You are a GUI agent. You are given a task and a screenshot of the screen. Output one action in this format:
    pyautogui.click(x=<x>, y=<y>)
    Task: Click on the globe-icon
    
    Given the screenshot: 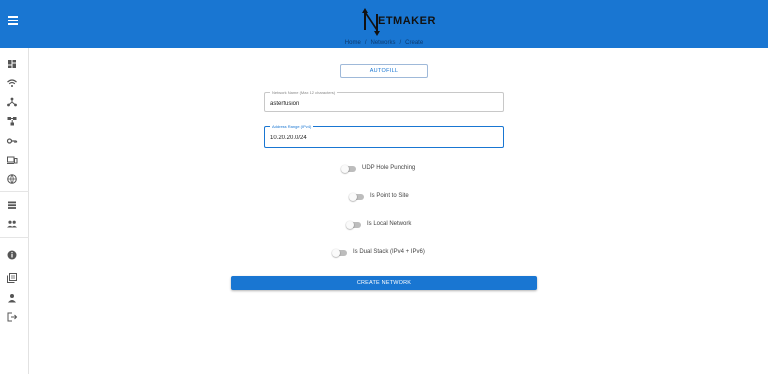 What is the action you would take?
    pyautogui.click(x=12, y=179)
    